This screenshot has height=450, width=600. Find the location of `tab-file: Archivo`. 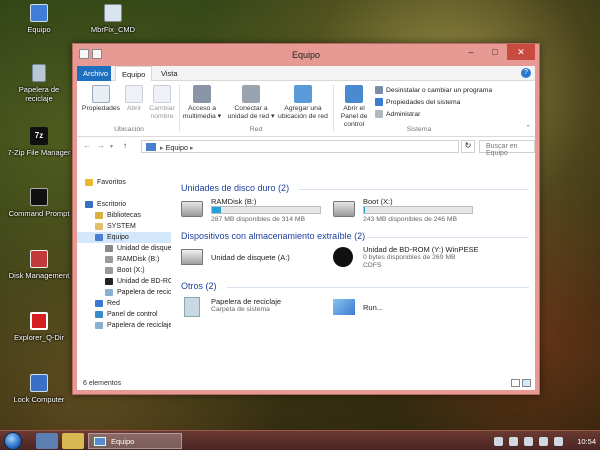

tab-file: Archivo is located at coordinates (94, 73).